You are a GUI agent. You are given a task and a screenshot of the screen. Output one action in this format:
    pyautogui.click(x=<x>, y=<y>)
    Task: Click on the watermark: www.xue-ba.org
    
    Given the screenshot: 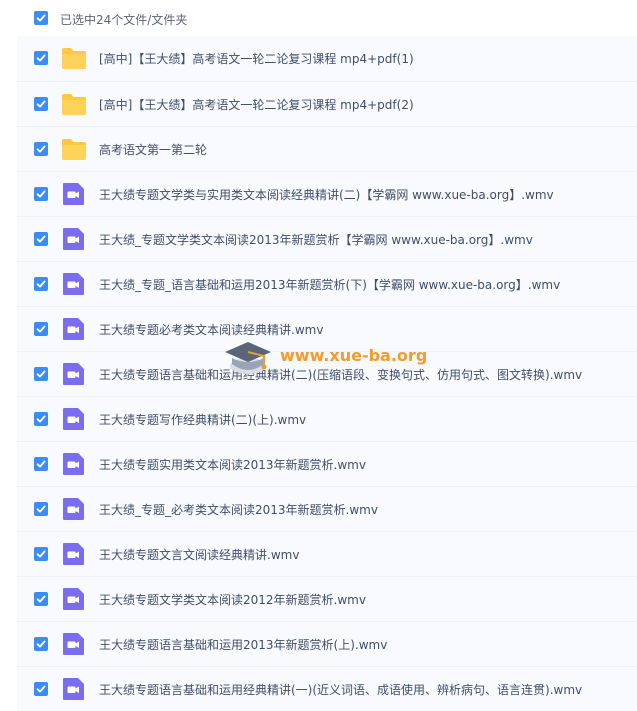 What is the action you would take?
    pyautogui.click(x=327, y=358)
    